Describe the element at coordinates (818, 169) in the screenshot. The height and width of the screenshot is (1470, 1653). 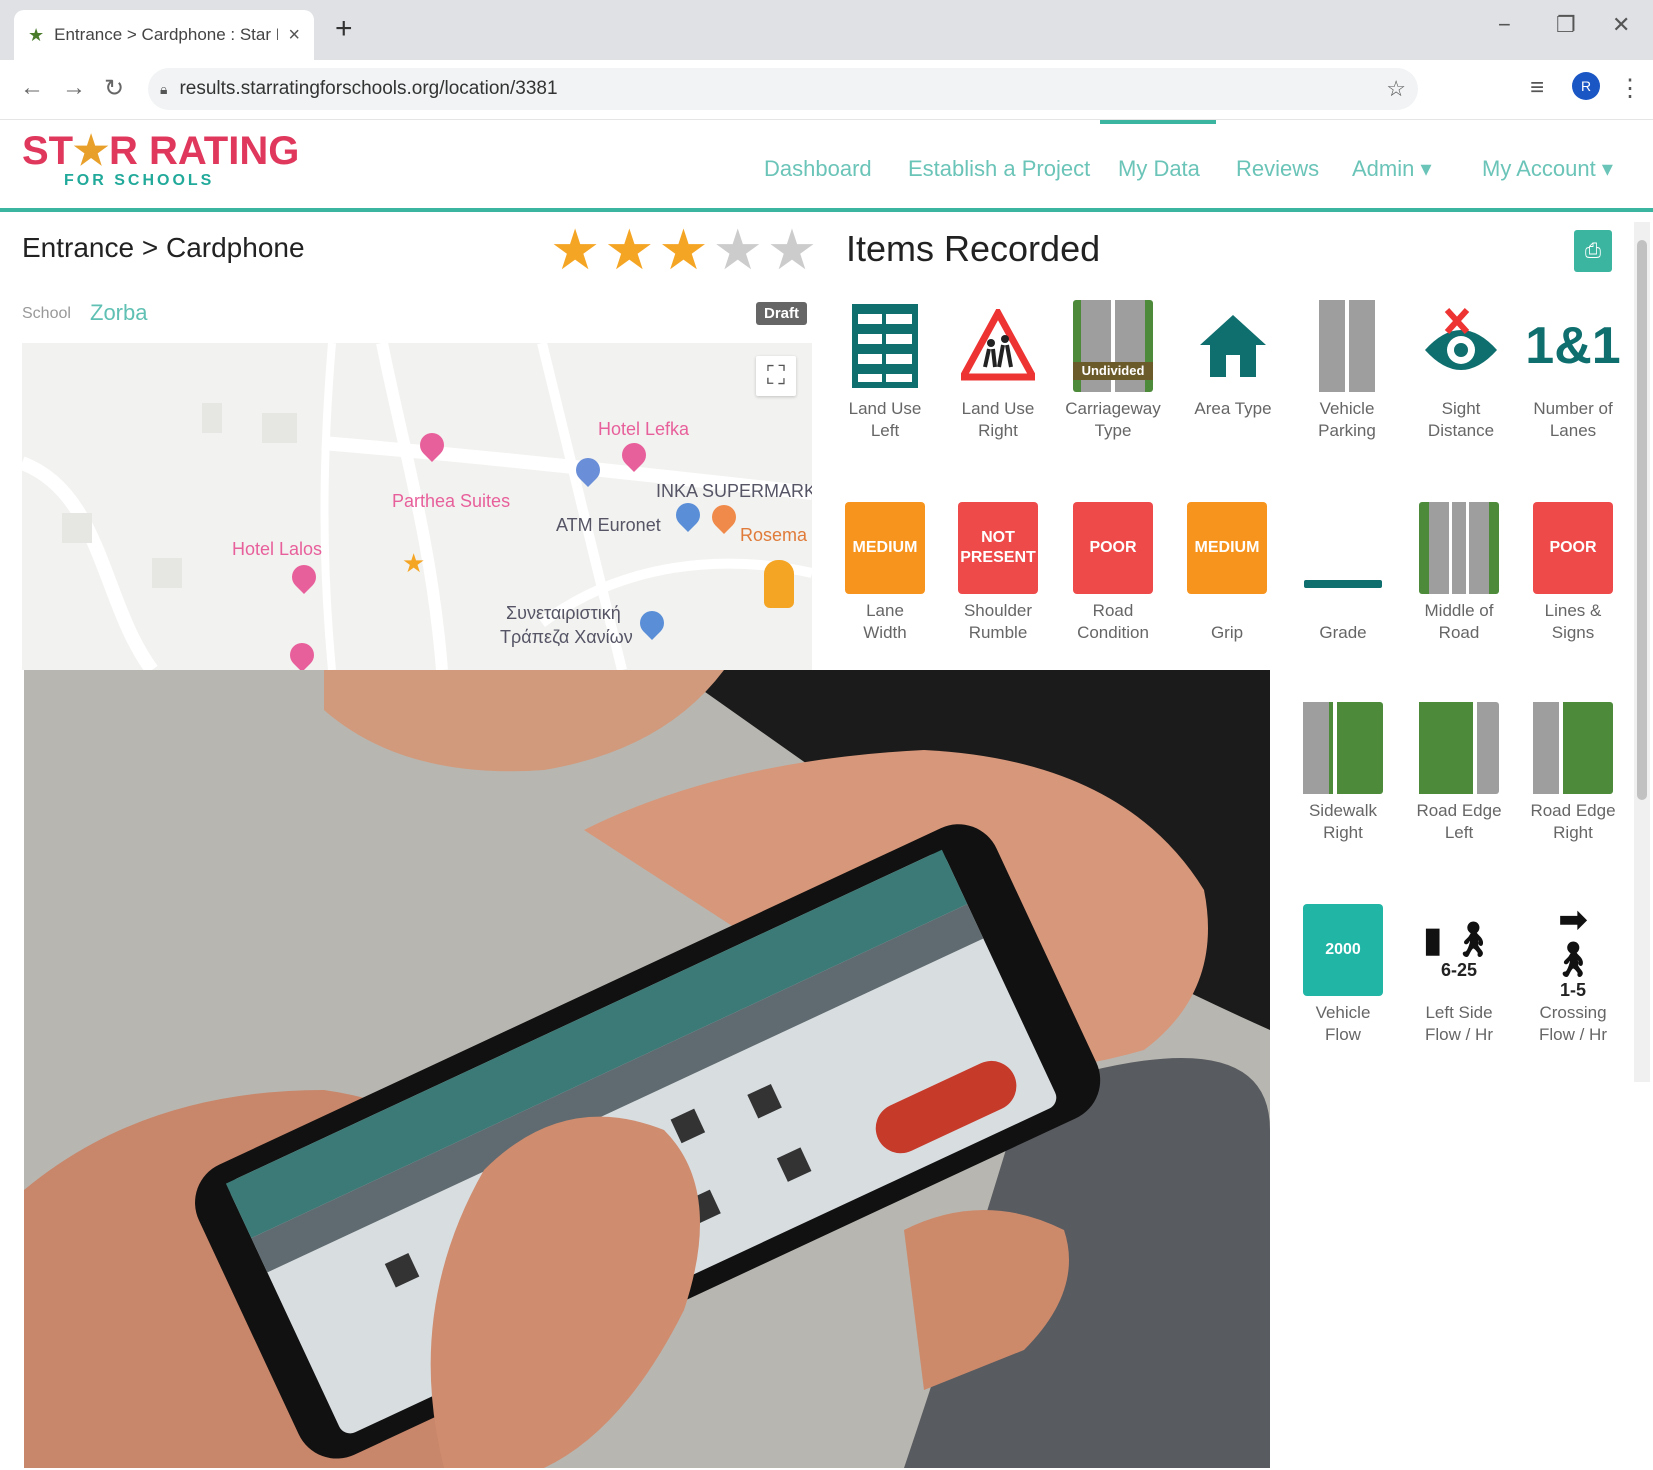
I see `nav-dashboard: Dashboard` at that location.